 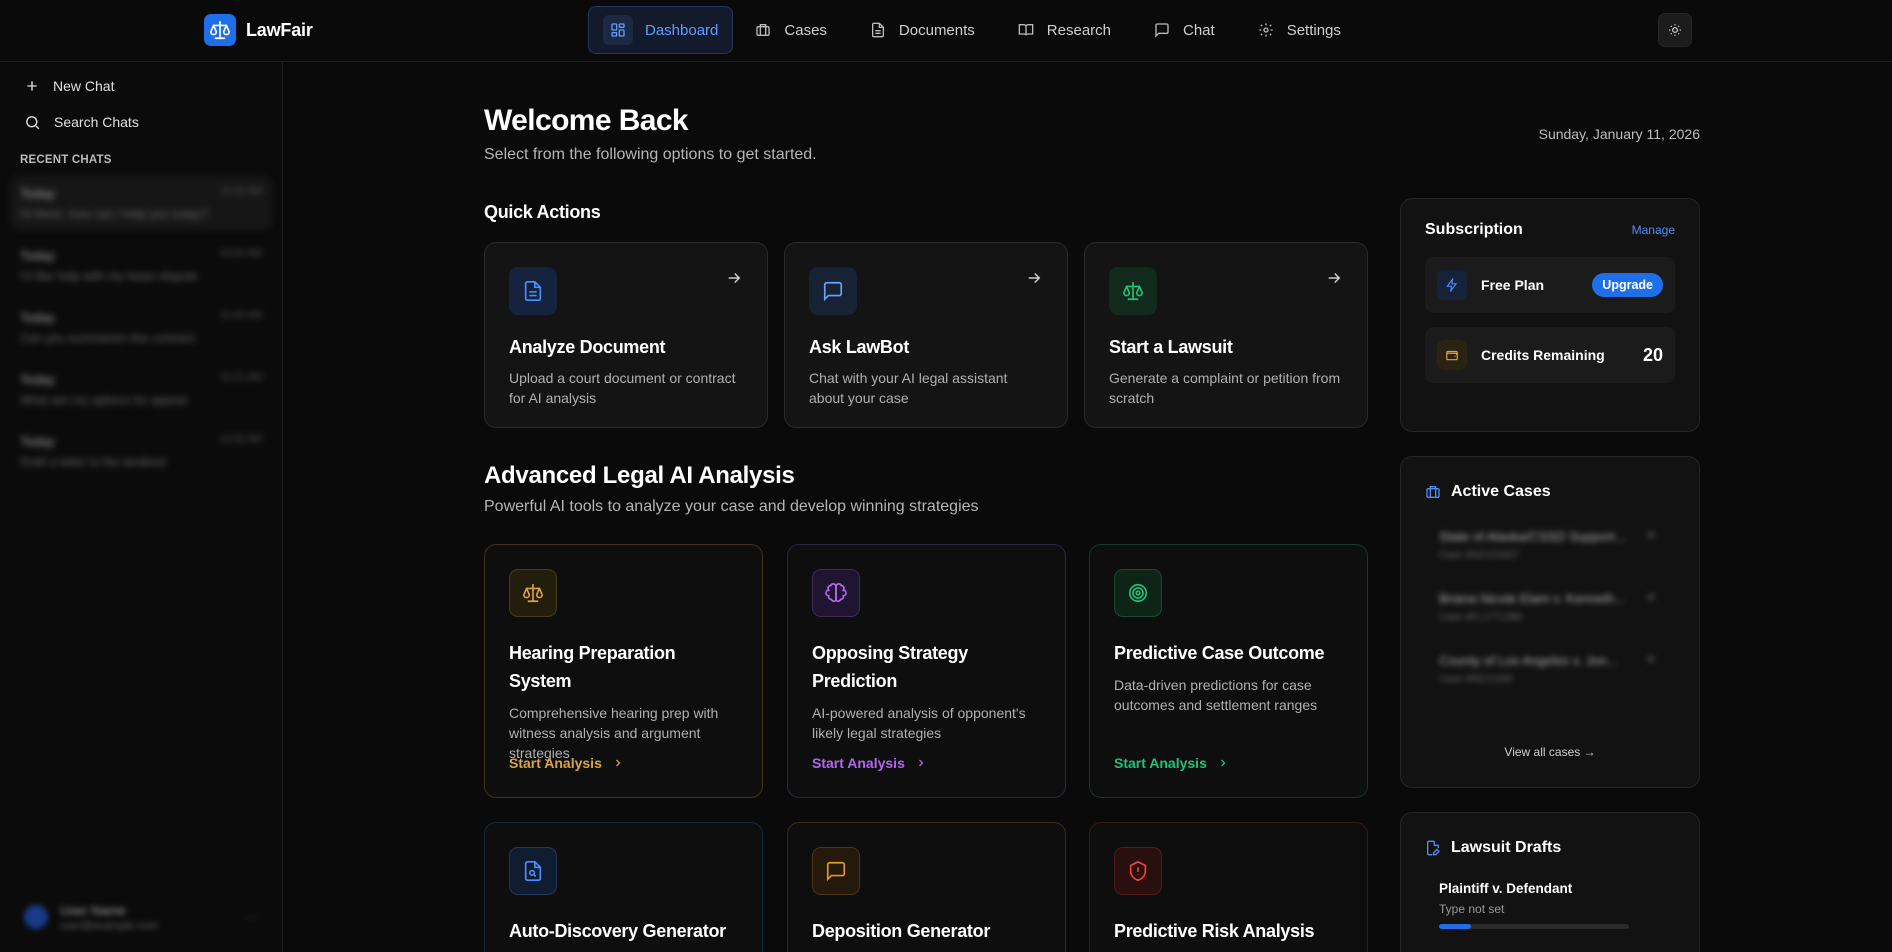 I want to click on nav-documents-label: Documents, so click(x=936, y=30).